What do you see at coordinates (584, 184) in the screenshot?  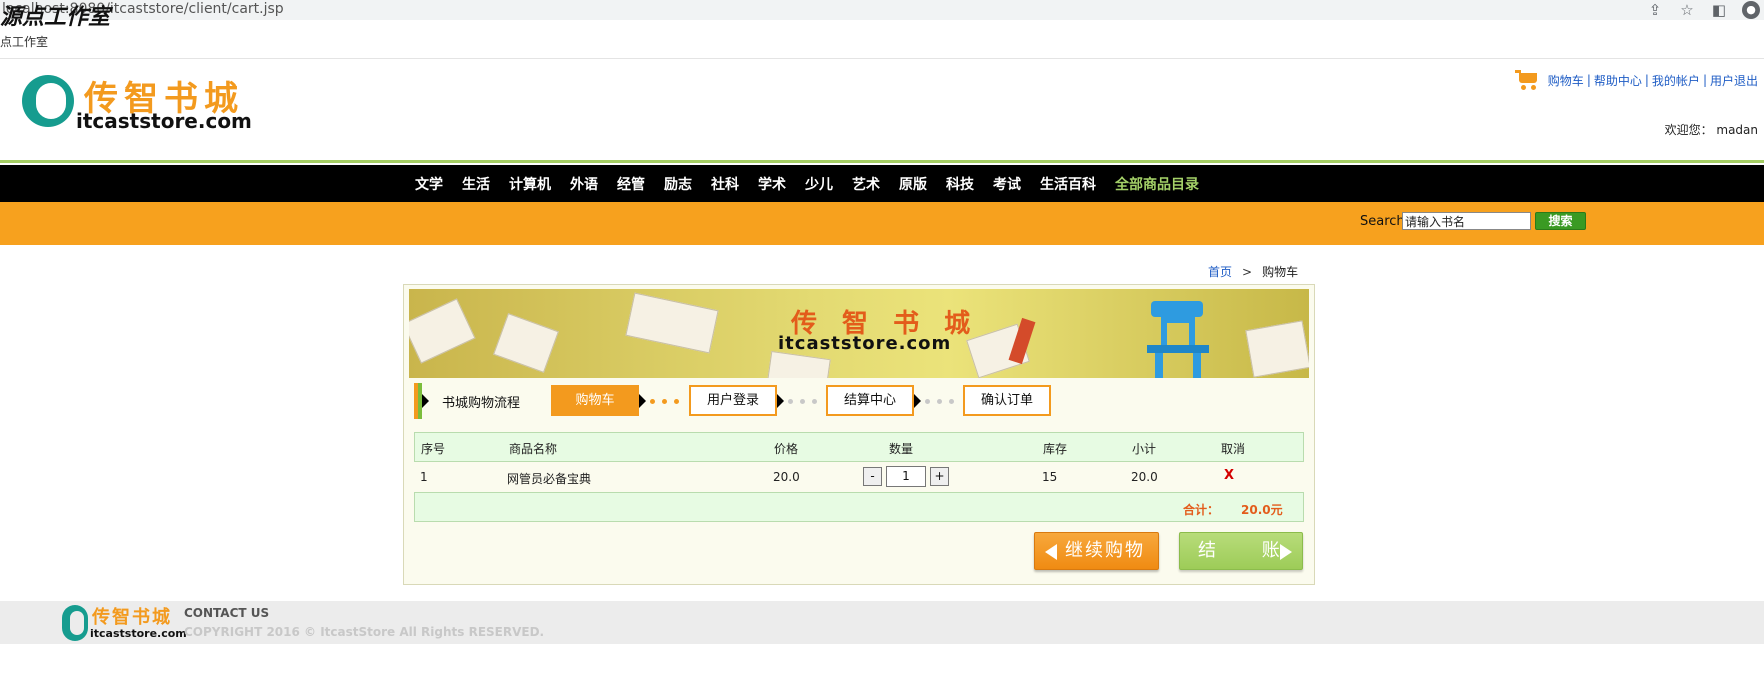 I see `nav-item-foreign-language: 外语` at bounding box center [584, 184].